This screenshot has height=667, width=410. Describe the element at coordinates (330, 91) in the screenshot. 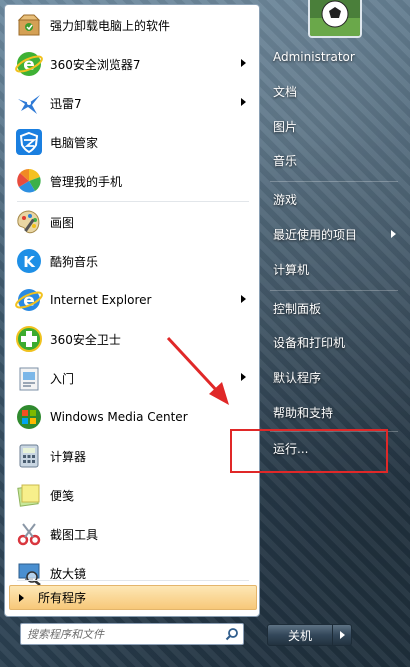

I see `right-item-documents: 文档` at that location.